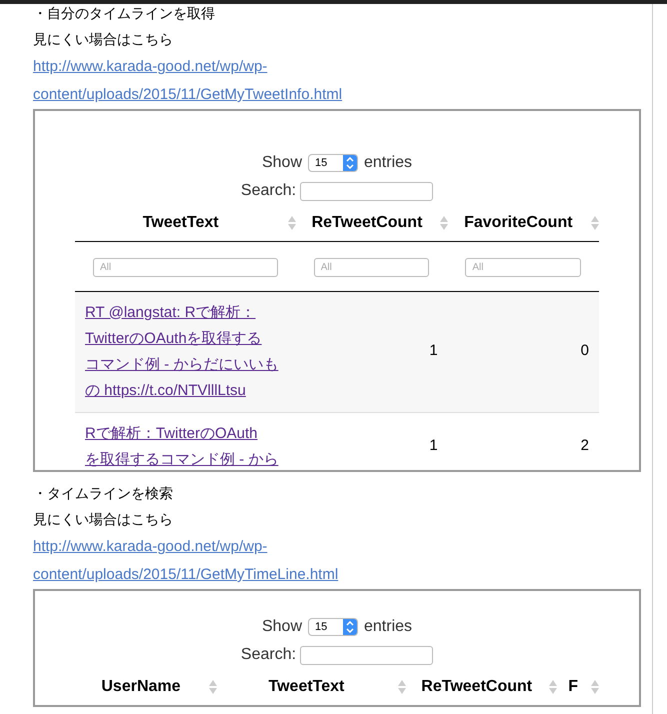 The width and height of the screenshot is (667, 714). What do you see at coordinates (186, 433) in the screenshot?
I see `tweet-link: Rで解析：TwitterのOAuth` at bounding box center [186, 433].